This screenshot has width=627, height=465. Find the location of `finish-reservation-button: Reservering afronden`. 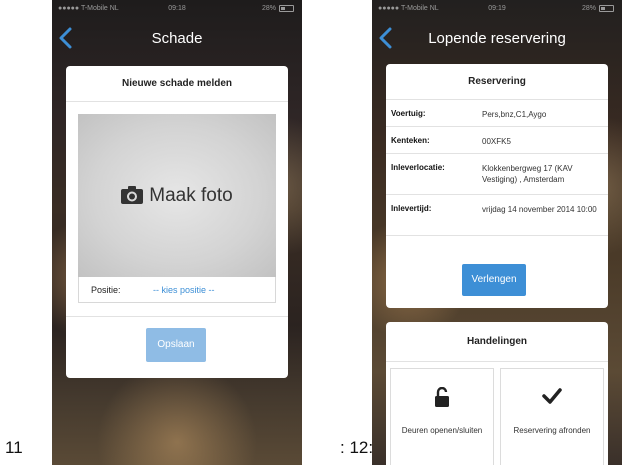

finish-reservation-button: Reservering afronden is located at coordinates (552, 416).